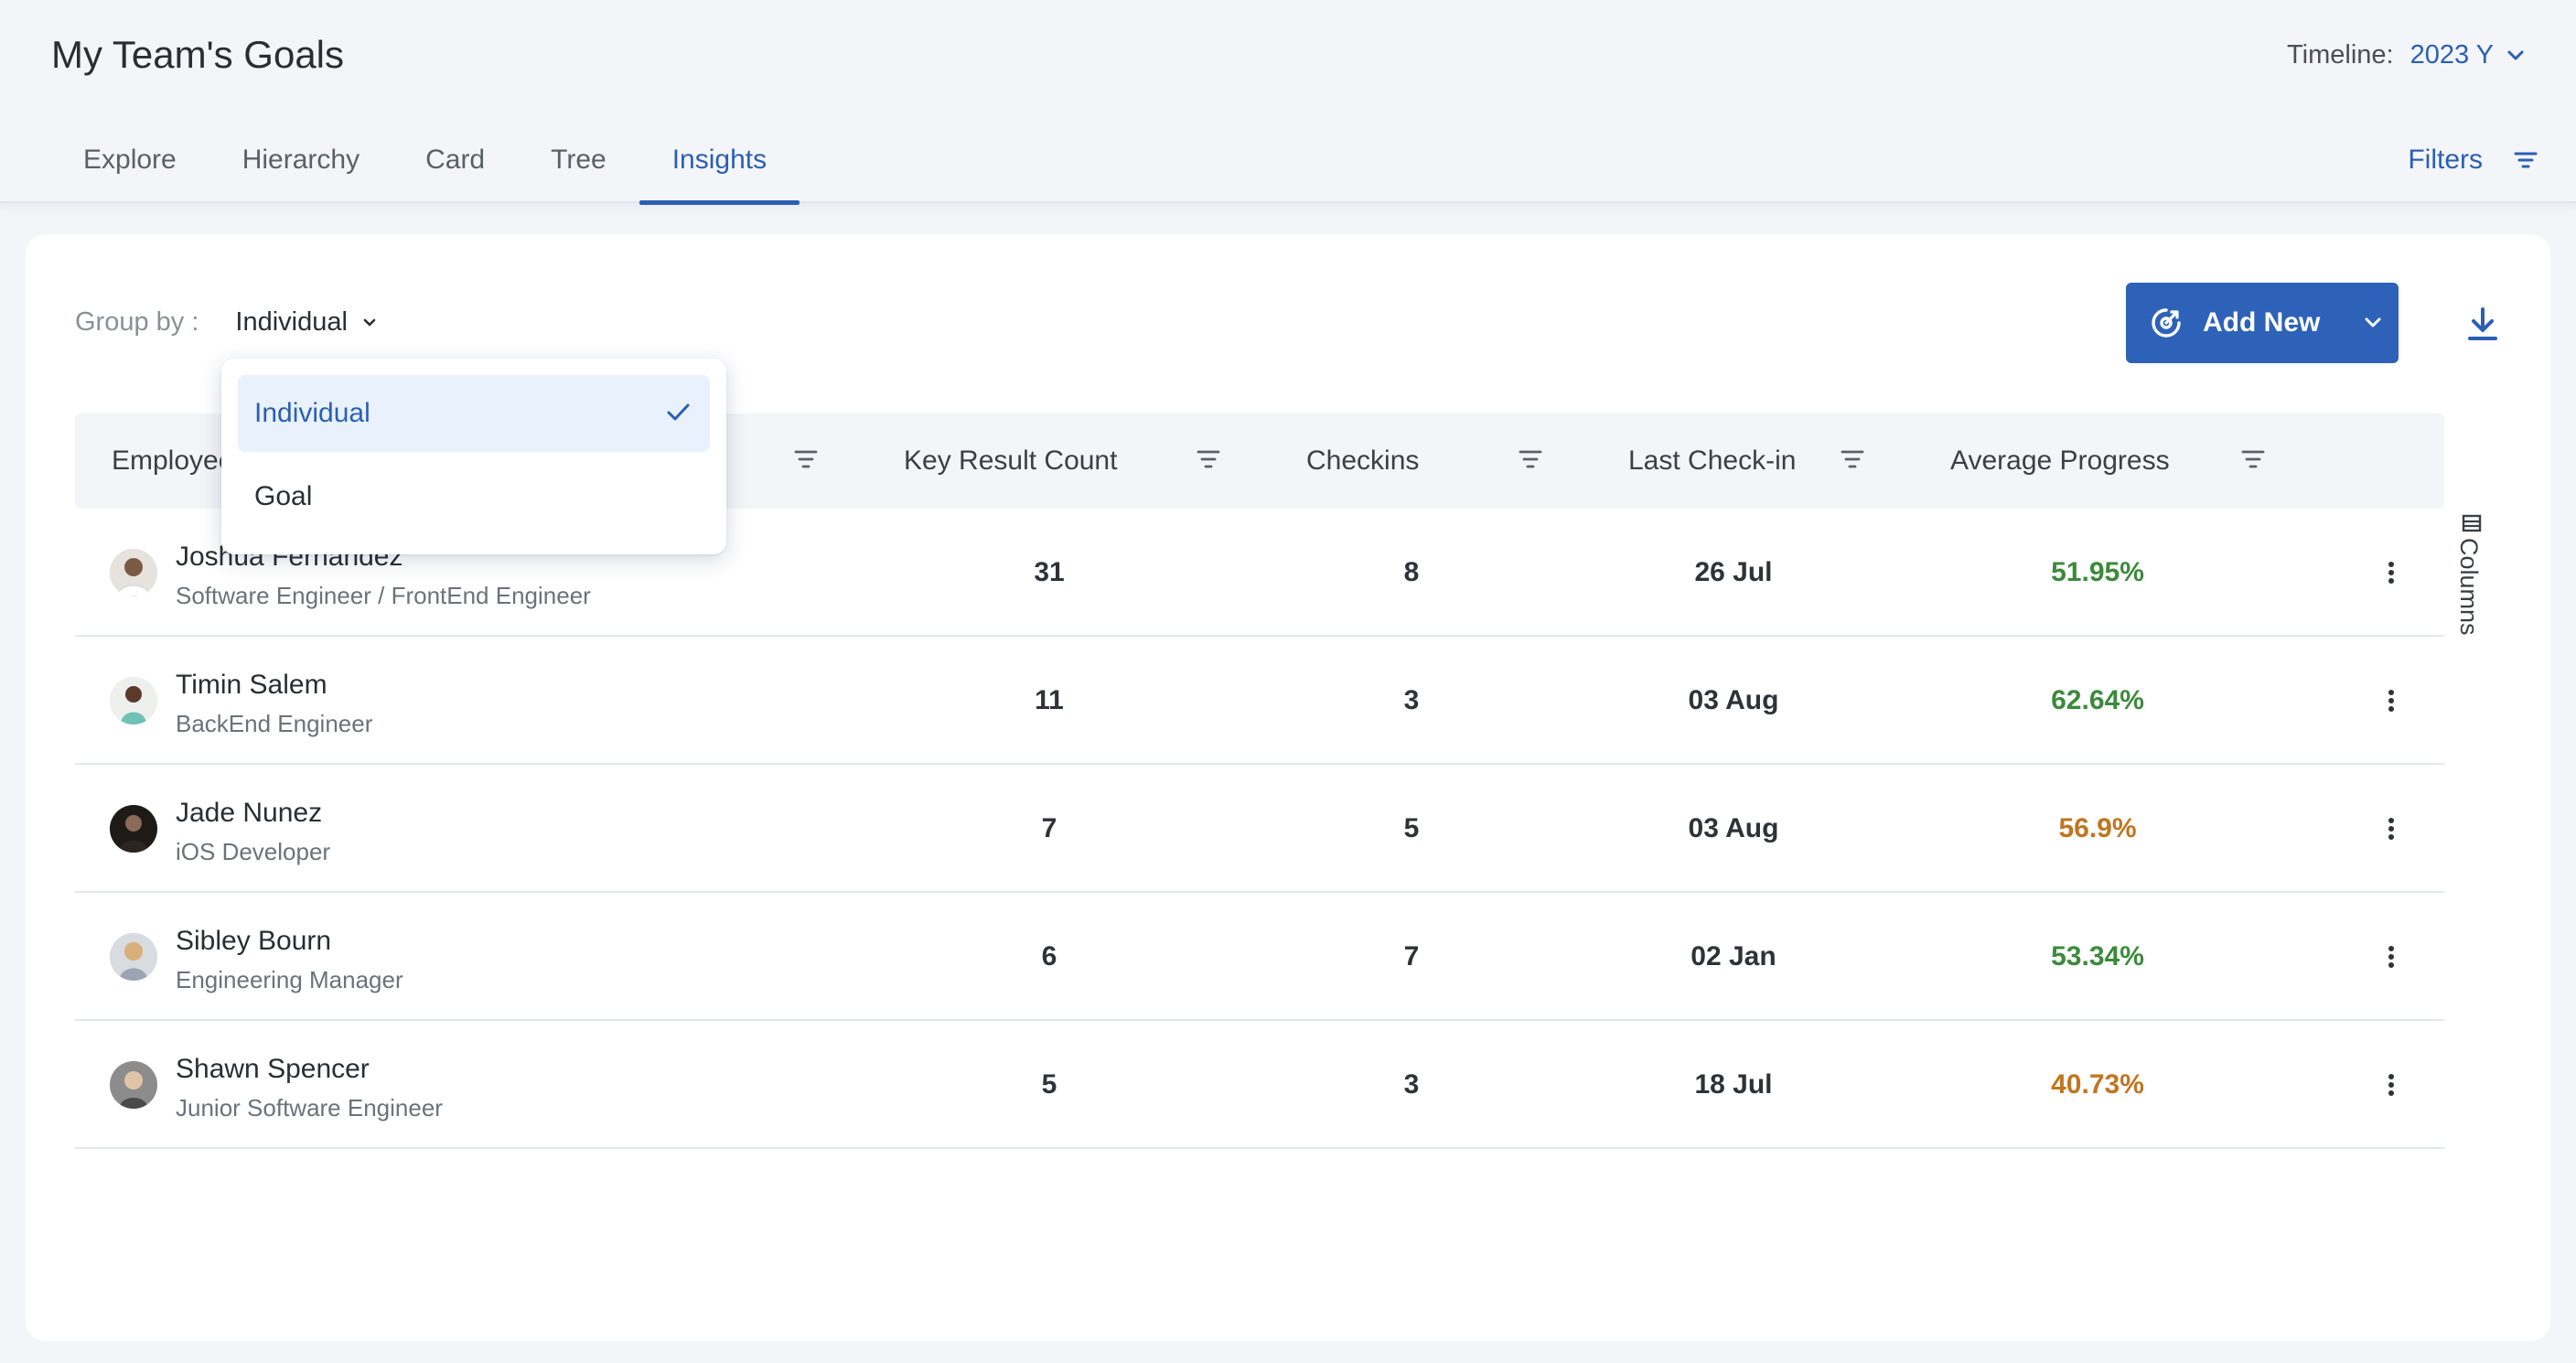 The image size is (2576, 1363). Describe the element at coordinates (1049, 700) in the screenshot. I see `key-result-count: 11` at that location.